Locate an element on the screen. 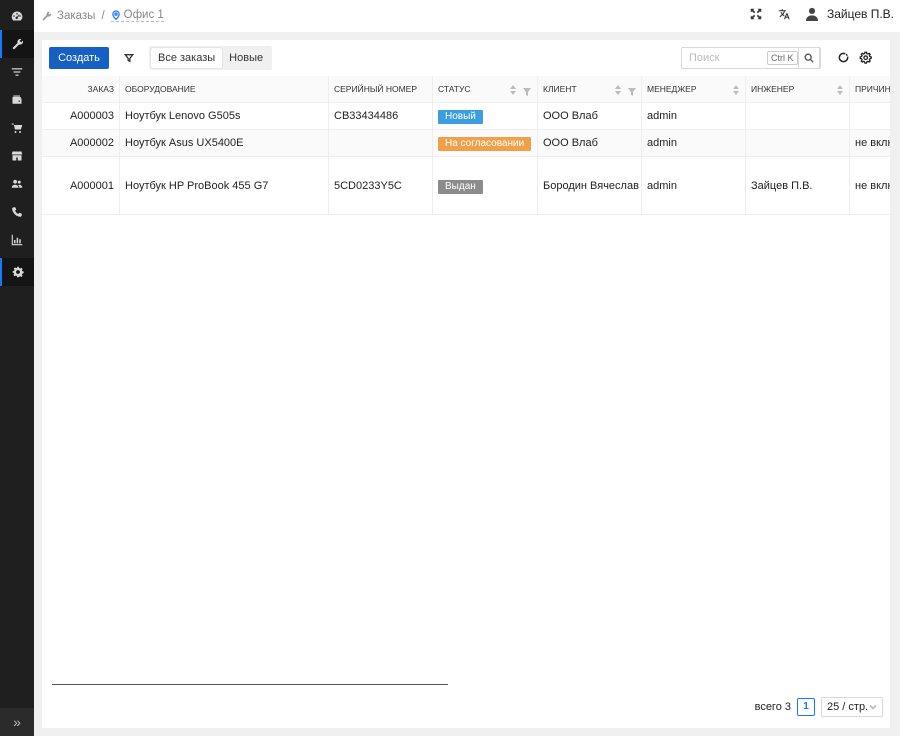 The width and height of the screenshot is (900, 736). status-filter-button is located at coordinates (527, 90).